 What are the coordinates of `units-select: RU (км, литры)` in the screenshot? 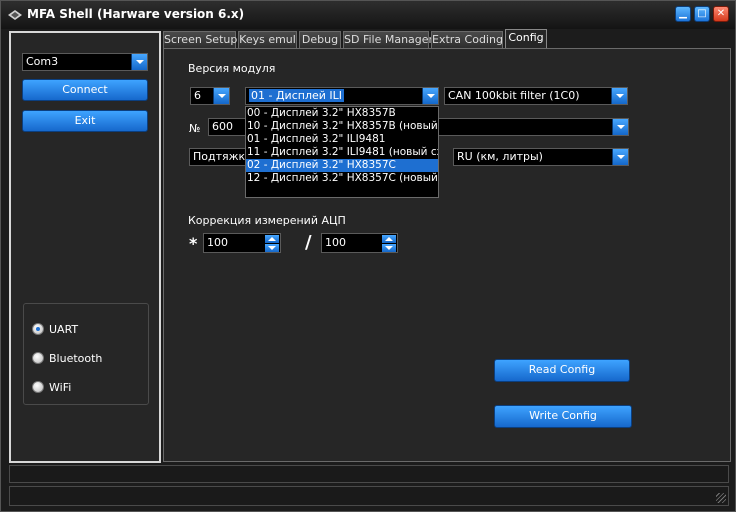 It's located at (541, 157).